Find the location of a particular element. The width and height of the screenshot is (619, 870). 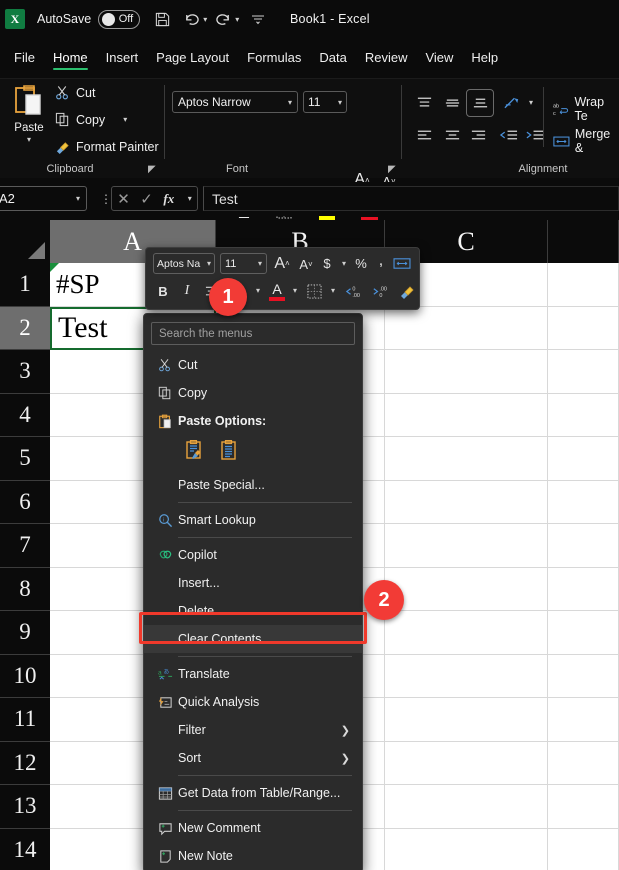

autosave-toggle: Off is located at coordinates (119, 19).